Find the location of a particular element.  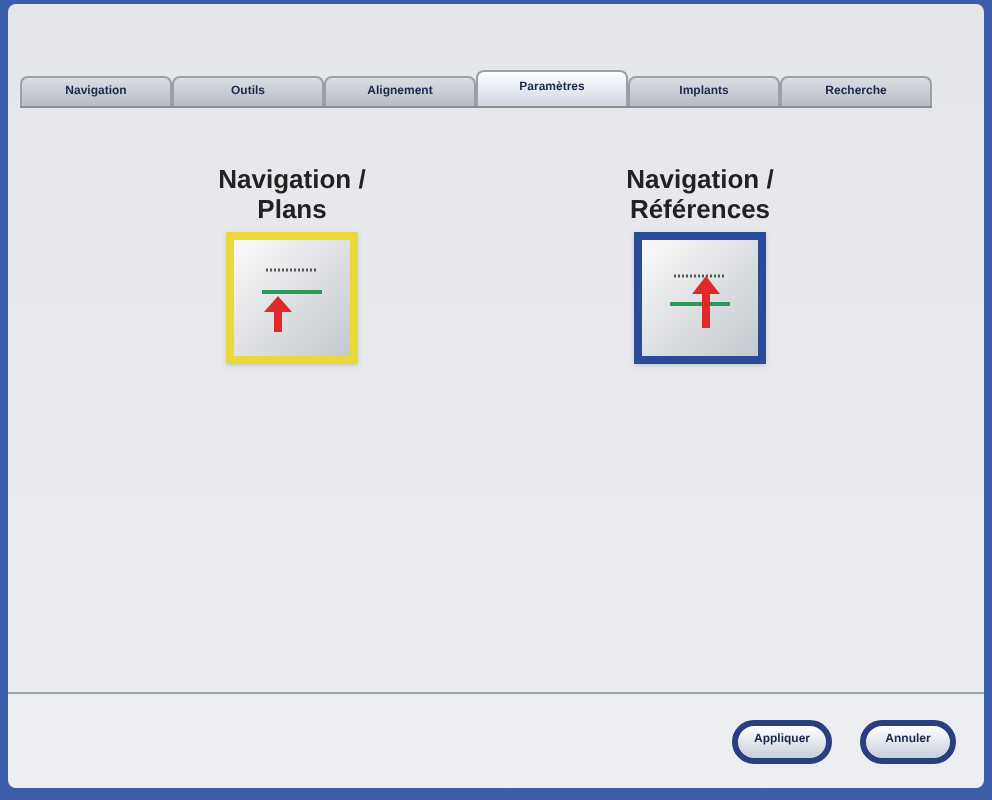

option-label: Plans is located at coordinates (292, 209).